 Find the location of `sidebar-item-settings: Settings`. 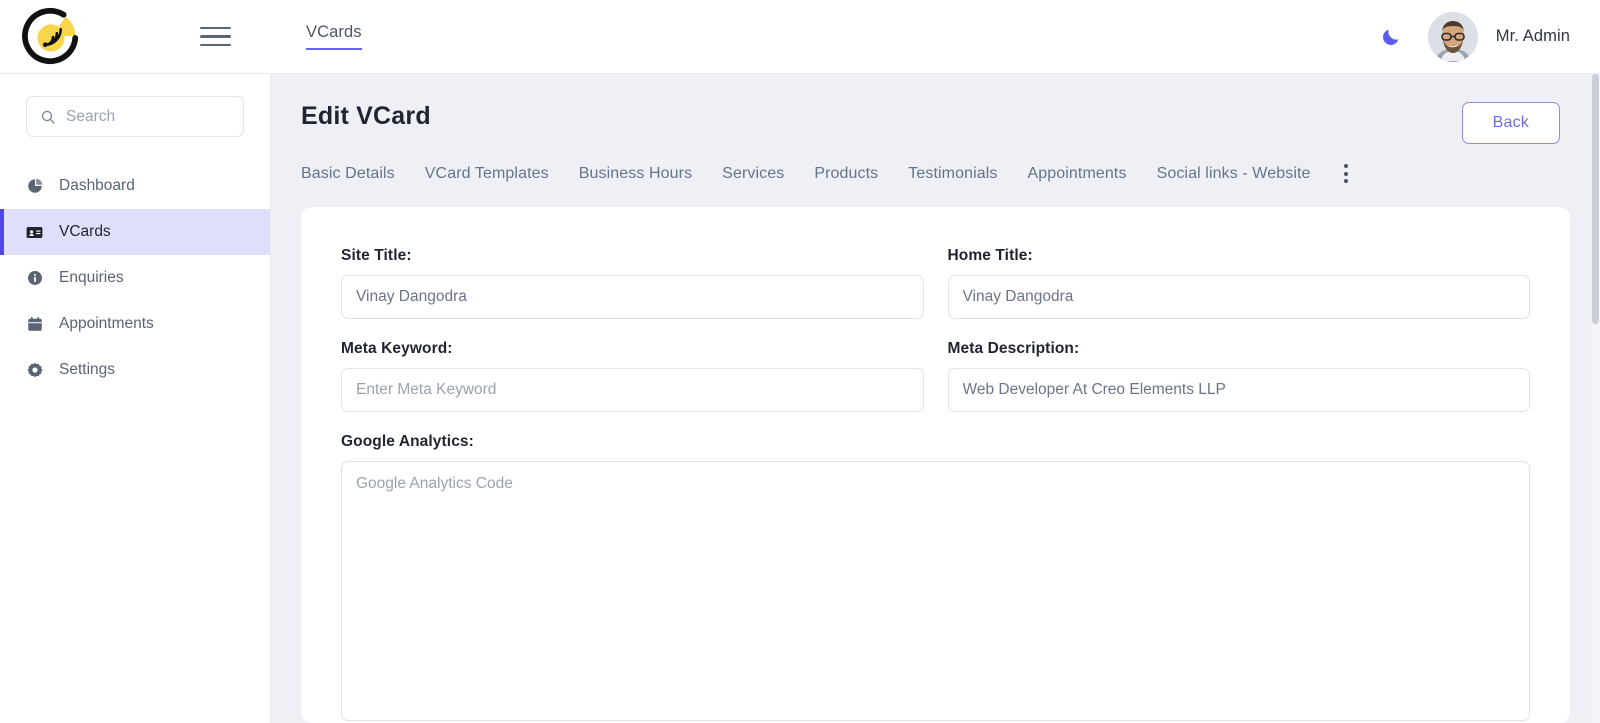

sidebar-item-settings: Settings is located at coordinates (135, 370).